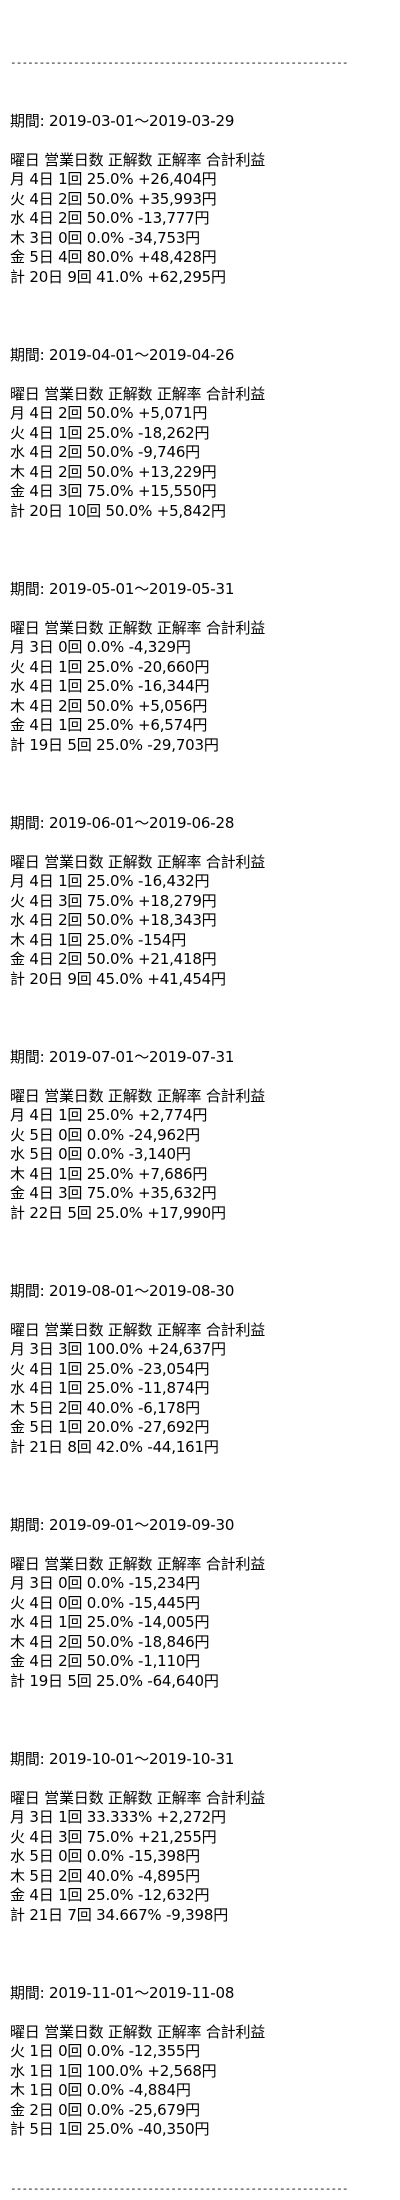  Describe the element at coordinates (110, 1388) in the screenshot. I see `weekday-row: 水 4日 1回 25.0% -11,874円` at that location.